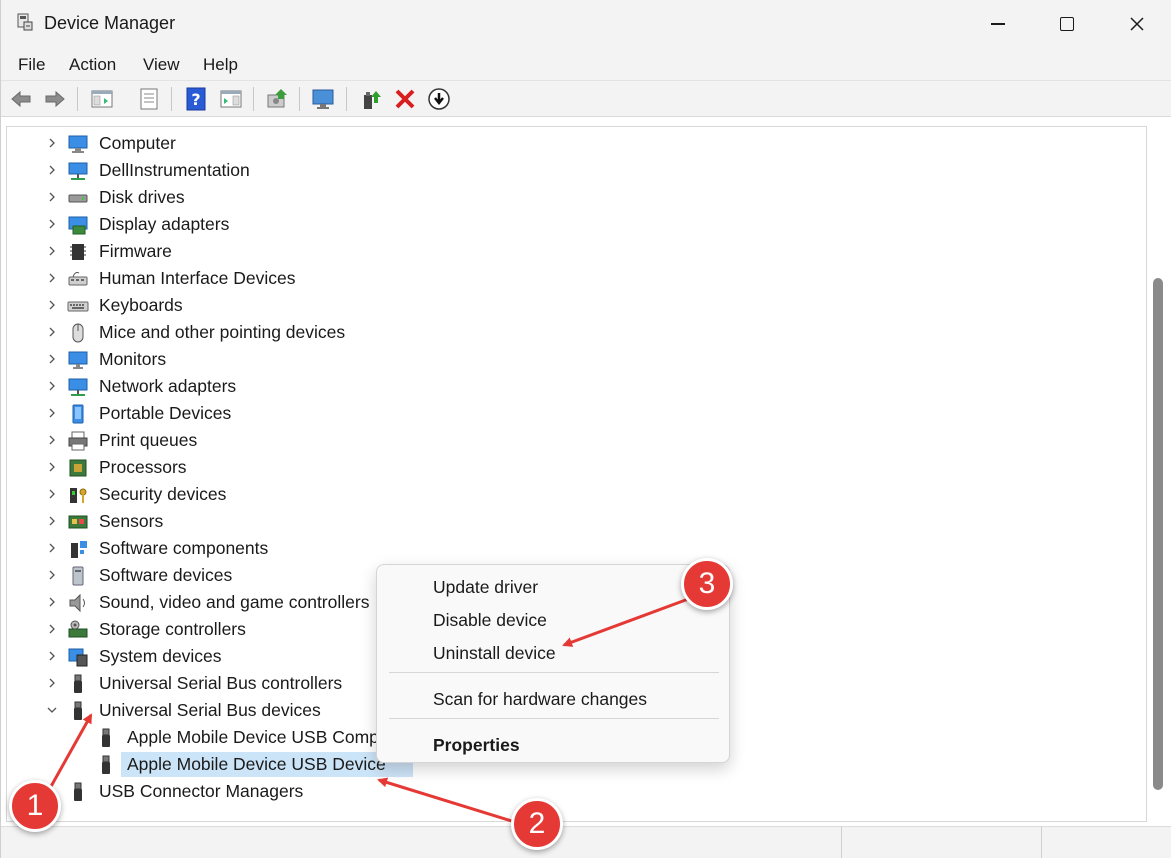  I want to click on update-driver-icon, so click(371, 99).